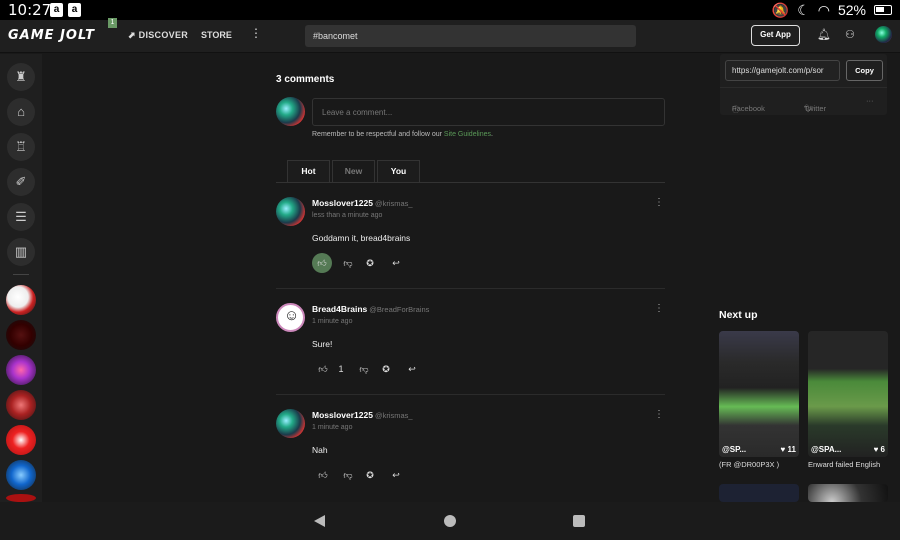  What do you see at coordinates (579, 521) in the screenshot?
I see `recent-apps-icon` at bounding box center [579, 521].